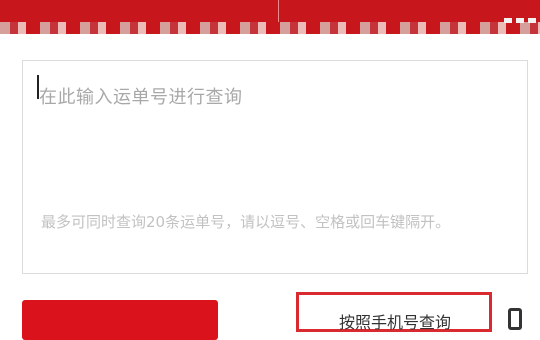 The height and width of the screenshot is (340, 540). Describe the element at coordinates (278, 11) in the screenshot. I see `banner-divider` at that location.